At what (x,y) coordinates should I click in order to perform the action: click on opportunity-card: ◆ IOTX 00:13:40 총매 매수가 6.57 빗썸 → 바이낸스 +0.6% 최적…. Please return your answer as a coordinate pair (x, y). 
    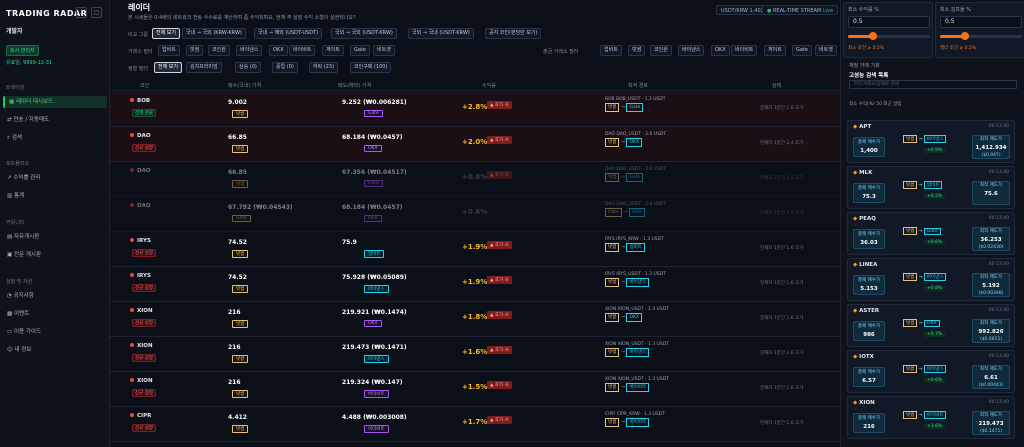
    Looking at the image, I should click on (931, 371).